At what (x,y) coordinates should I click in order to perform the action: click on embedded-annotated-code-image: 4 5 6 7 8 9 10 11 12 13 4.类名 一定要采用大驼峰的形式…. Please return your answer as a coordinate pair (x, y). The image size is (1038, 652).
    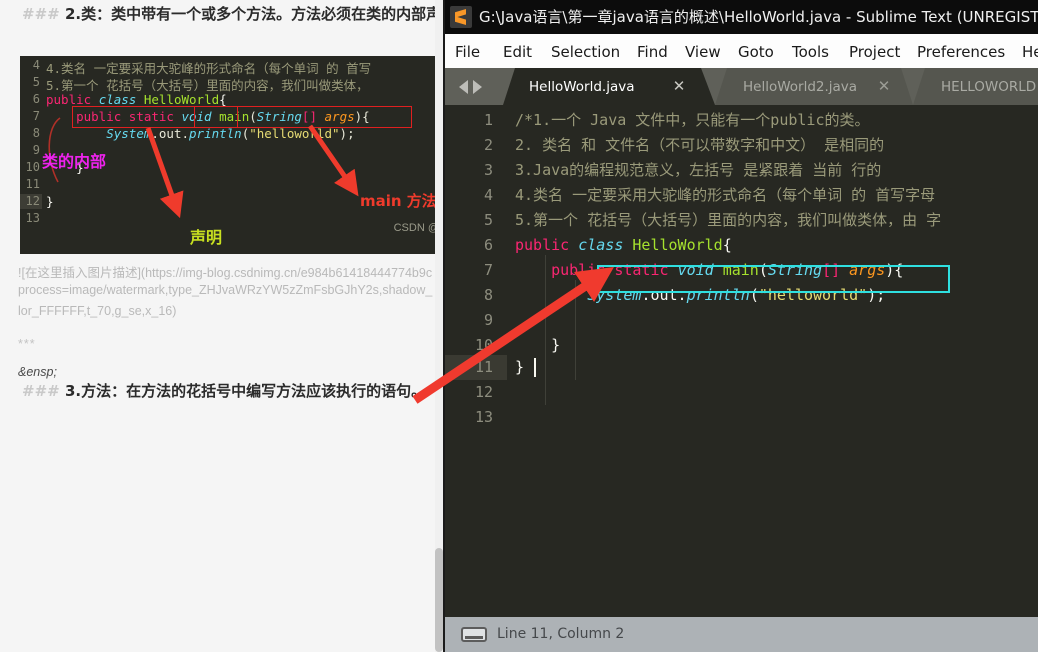
    Looking at the image, I should click on (231, 155).